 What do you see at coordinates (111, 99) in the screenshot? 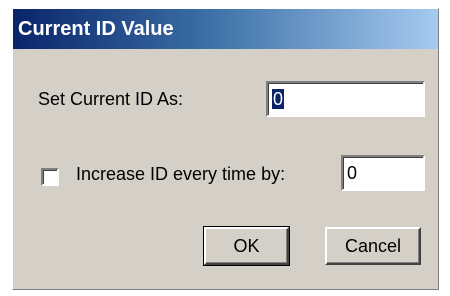
I see `set-current-id-label: Set Current ID As:` at bounding box center [111, 99].